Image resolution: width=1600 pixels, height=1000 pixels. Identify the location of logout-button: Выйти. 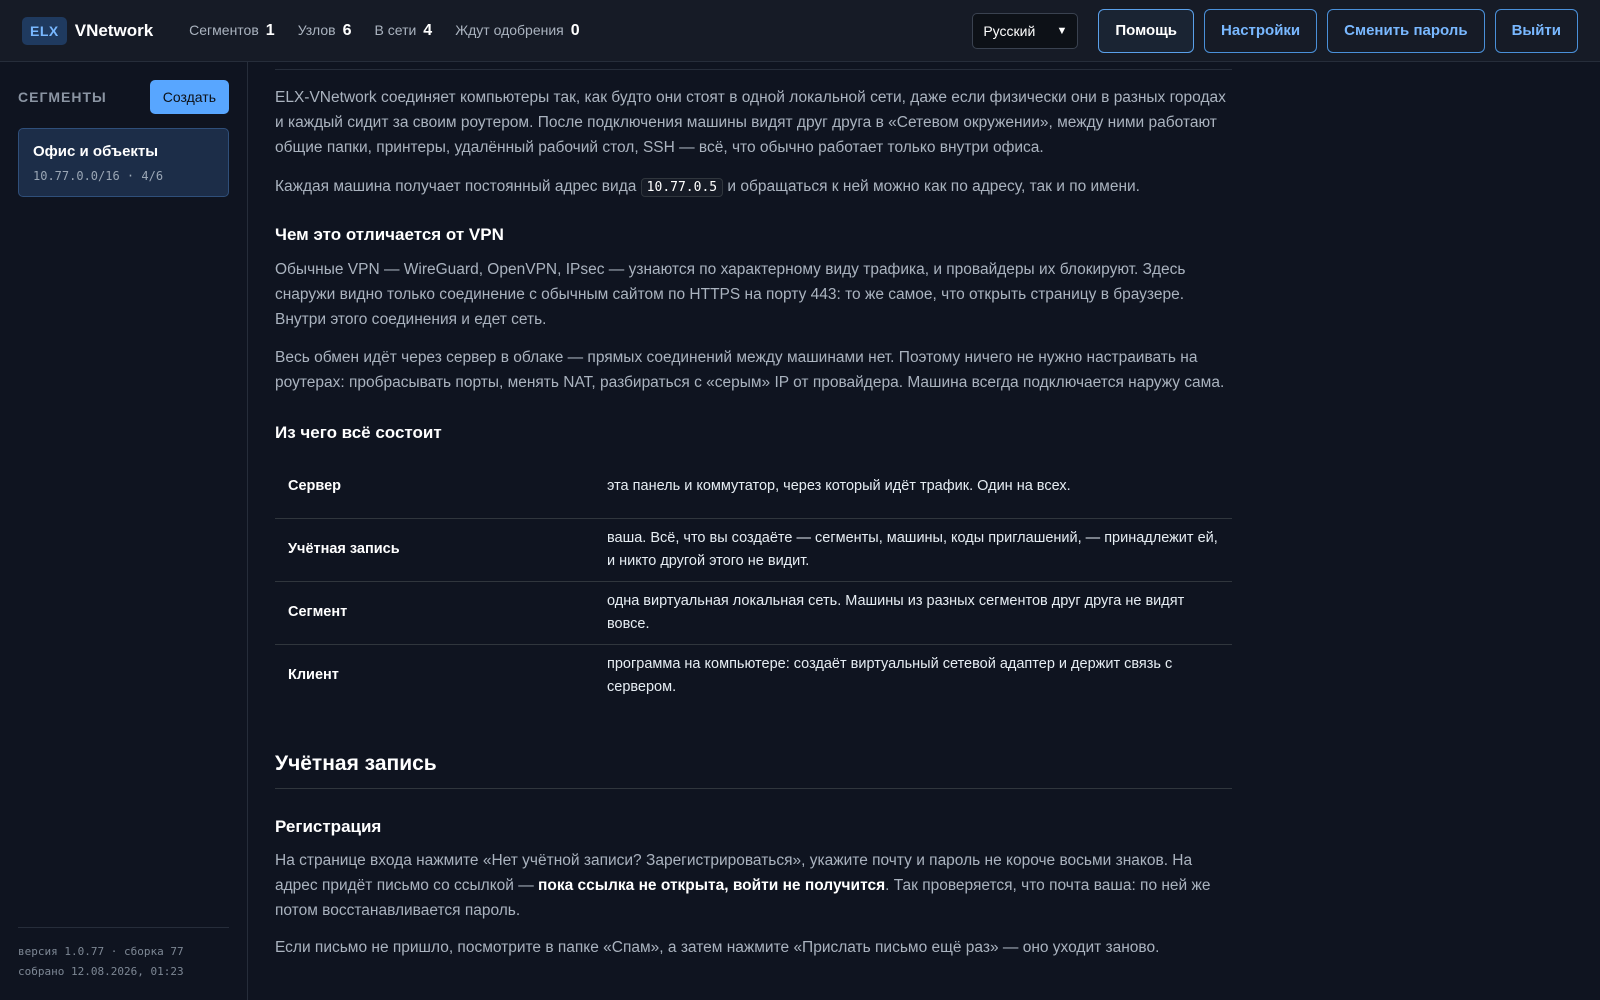
(1536, 30).